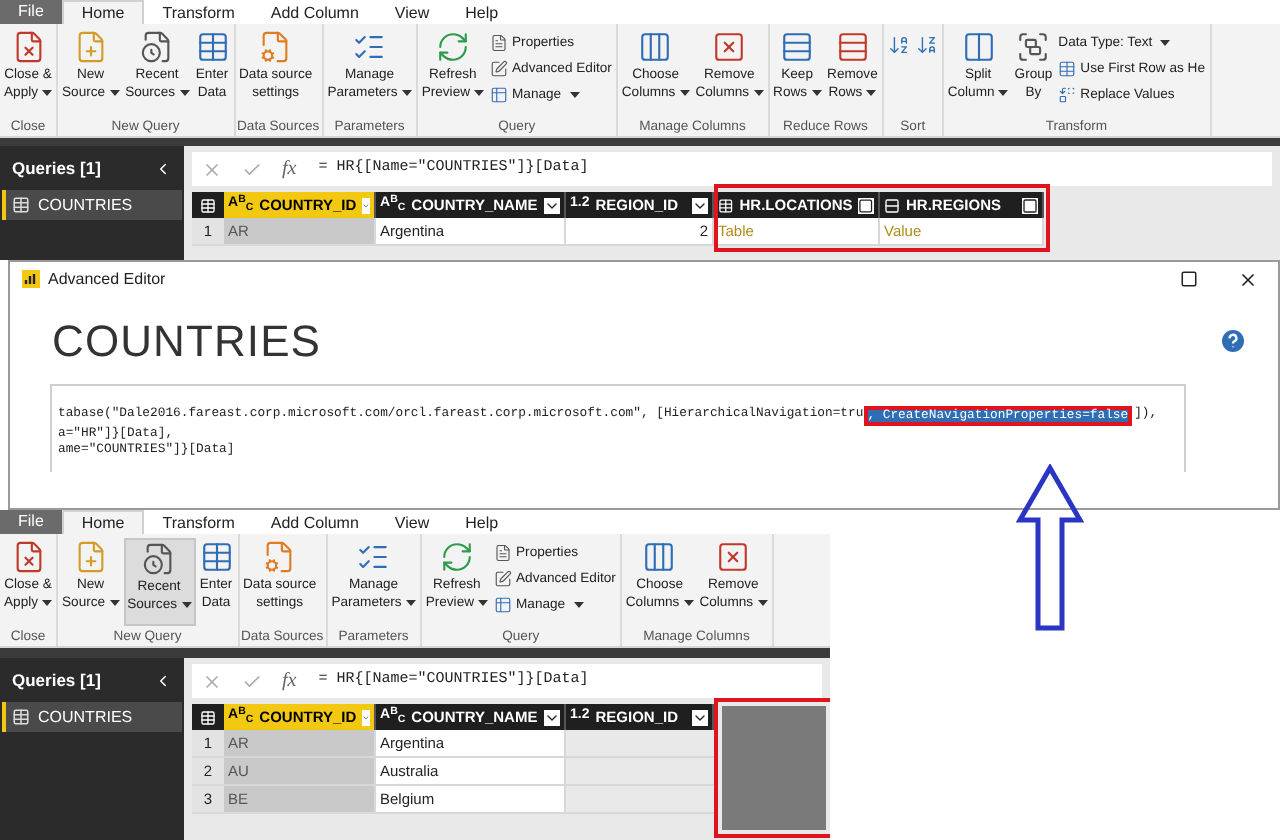 The height and width of the screenshot is (840, 1280). I want to click on sort-descending-icon, so click(926, 44).